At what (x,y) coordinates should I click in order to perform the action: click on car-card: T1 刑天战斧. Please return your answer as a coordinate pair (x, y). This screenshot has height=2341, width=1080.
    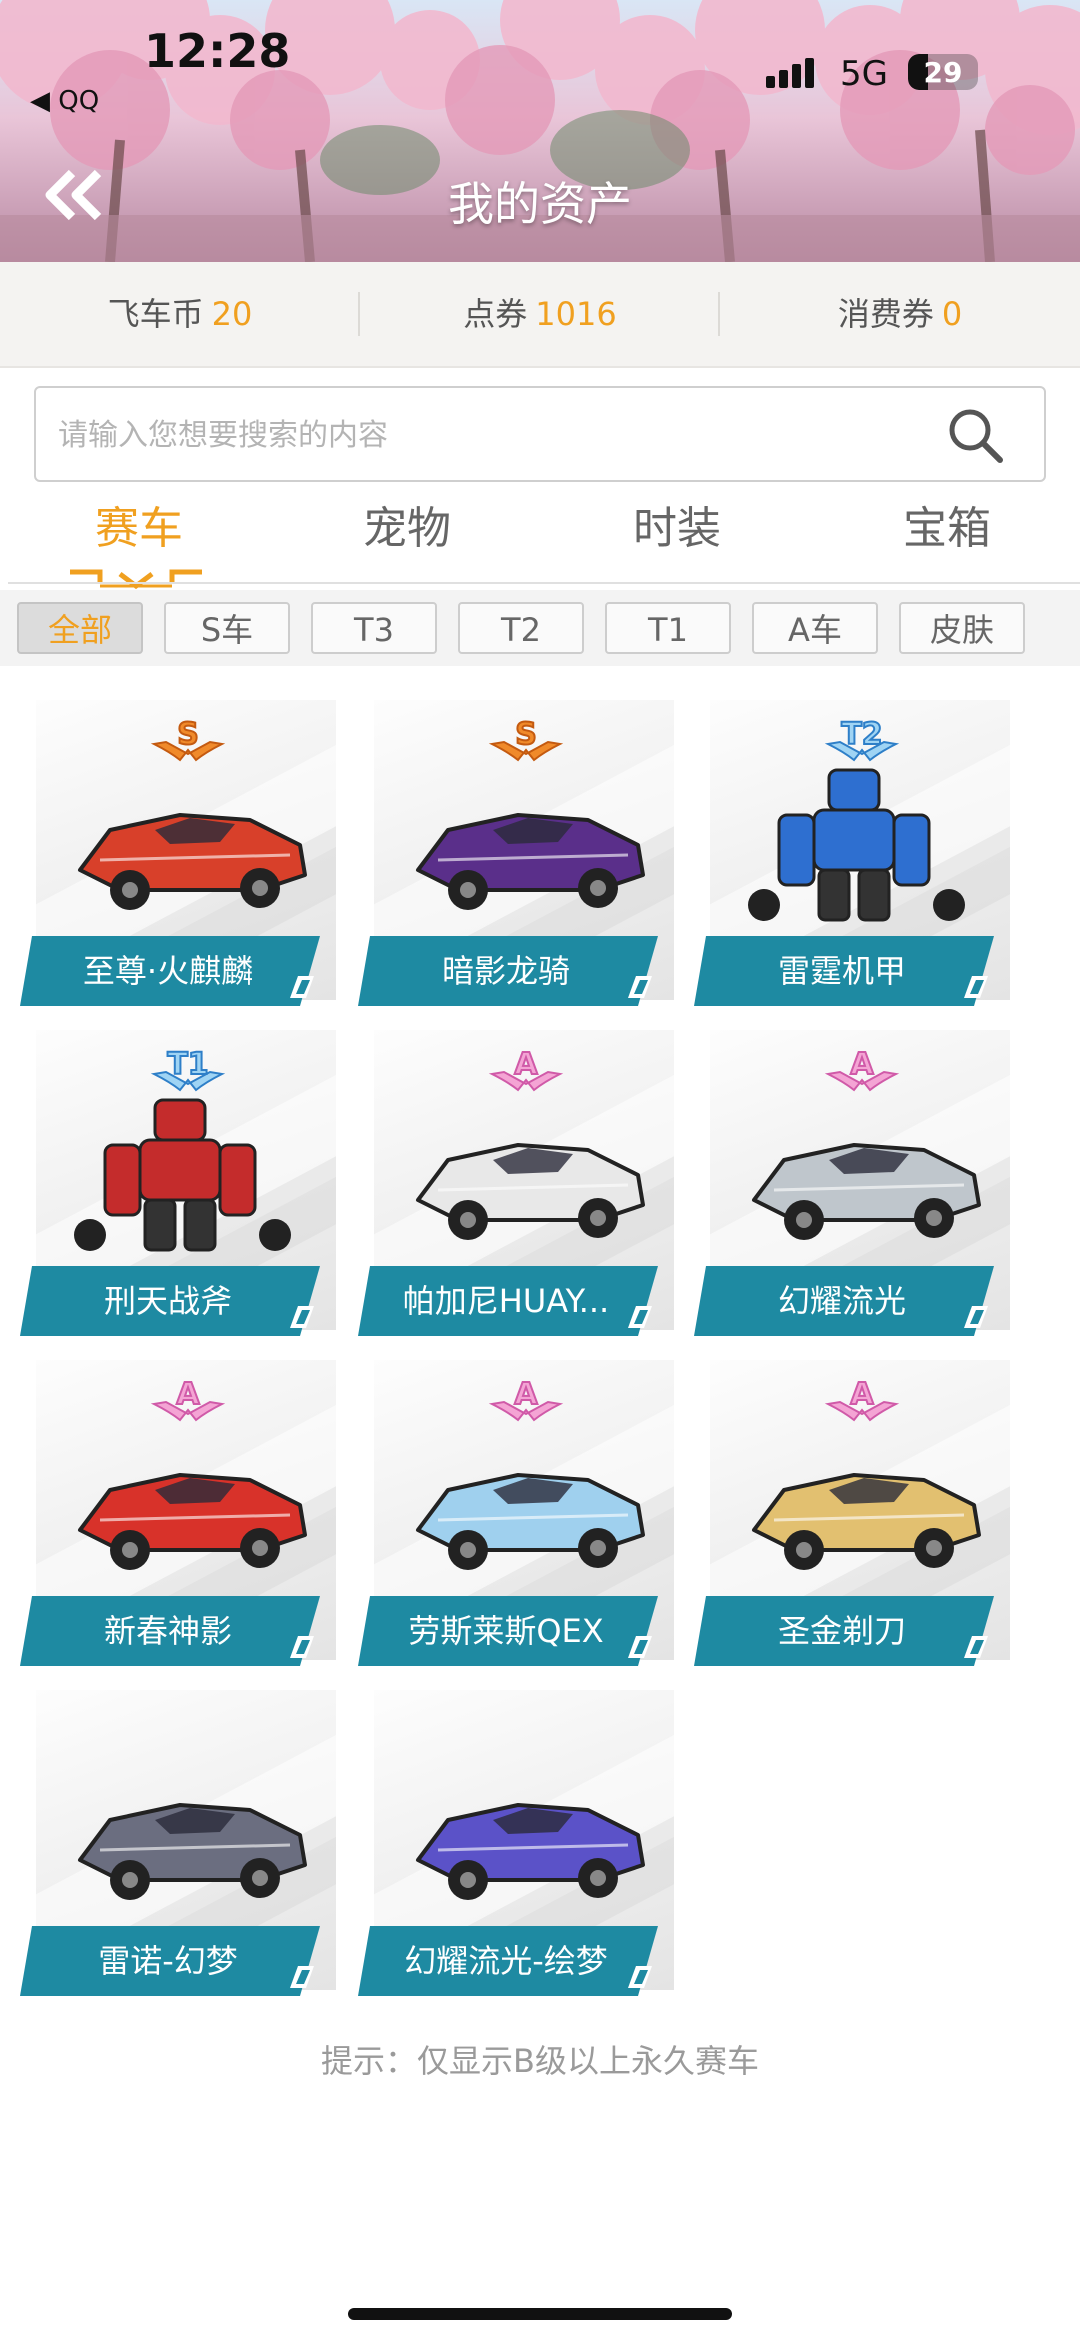
    Looking at the image, I should click on (180, 1185).